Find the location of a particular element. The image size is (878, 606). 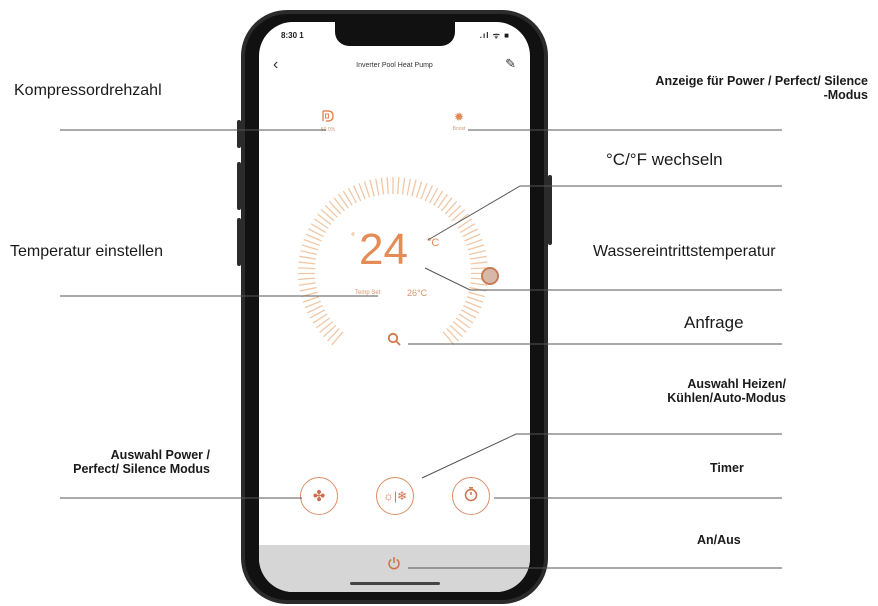

status-icons: .ıl ᯤ ■ is located at coordinates (494, 35).